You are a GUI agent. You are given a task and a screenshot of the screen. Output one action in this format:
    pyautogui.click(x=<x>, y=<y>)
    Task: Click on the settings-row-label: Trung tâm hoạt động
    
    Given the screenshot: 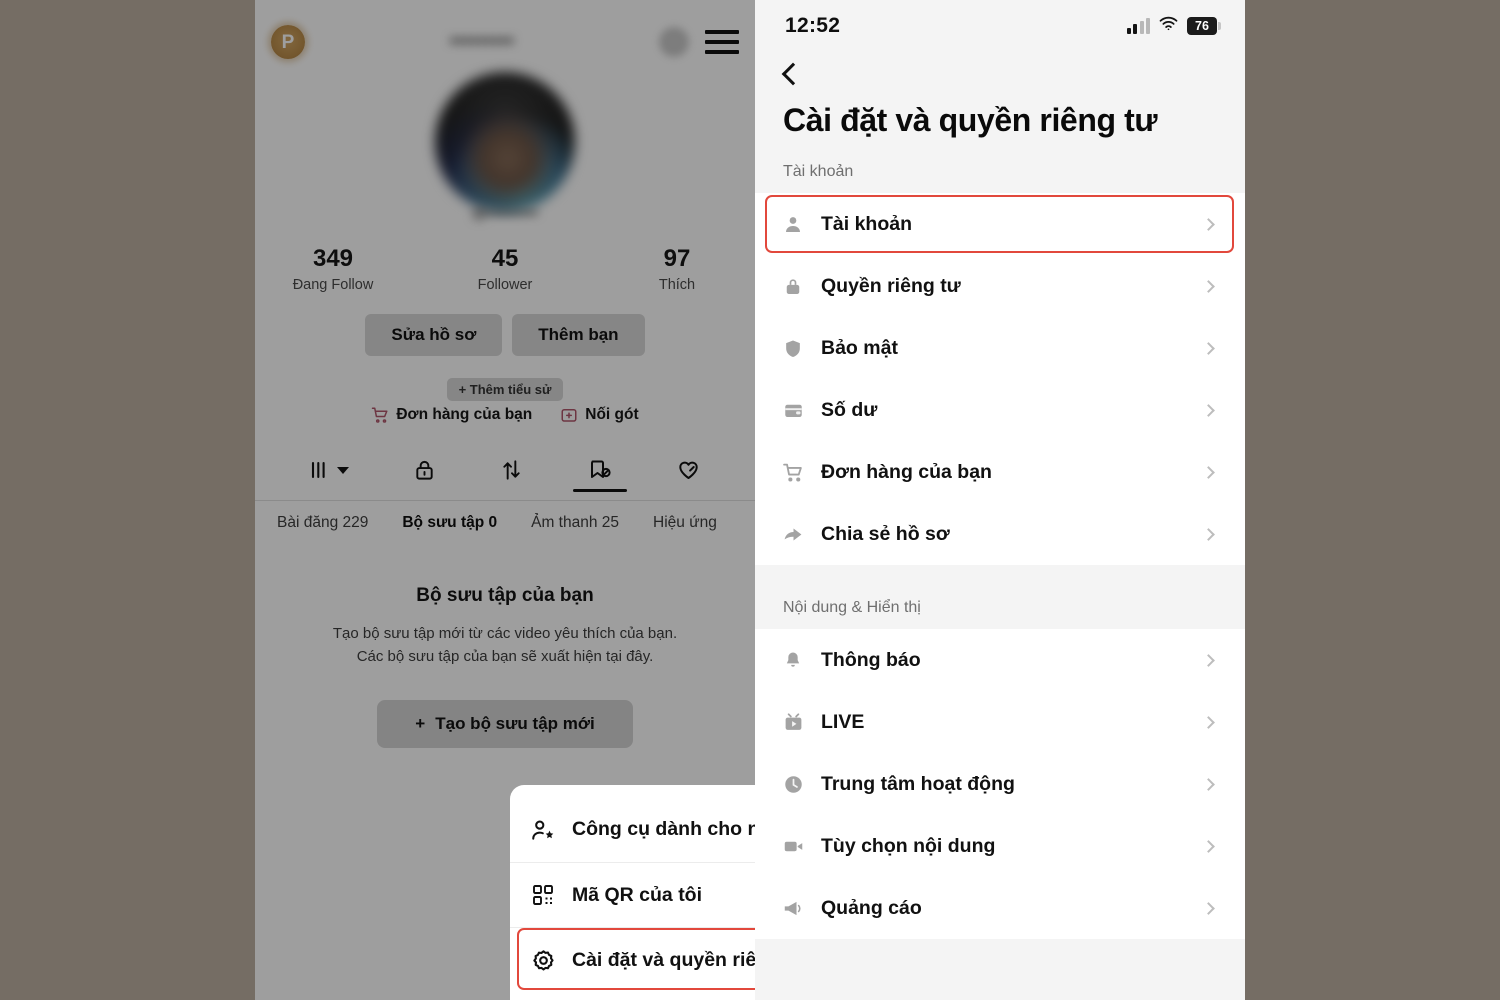 What is the action you would take?
    pyautogui.click(x=918, y=783)
    